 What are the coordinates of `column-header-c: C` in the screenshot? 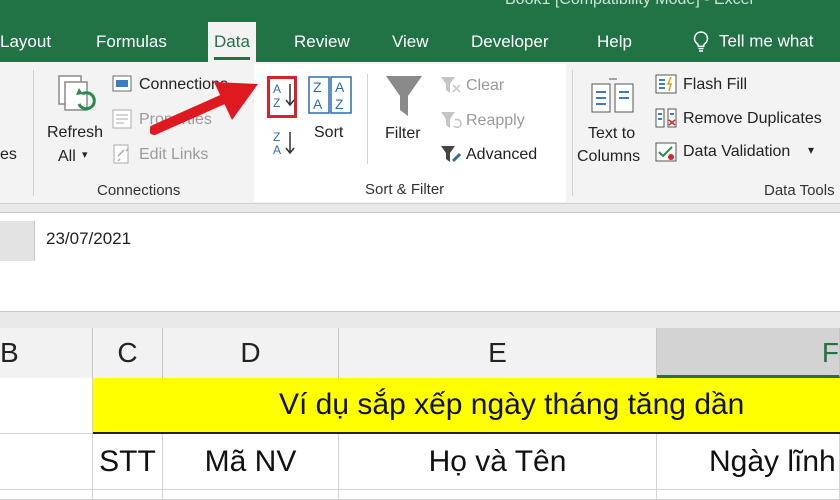 It's located at (128, 353).